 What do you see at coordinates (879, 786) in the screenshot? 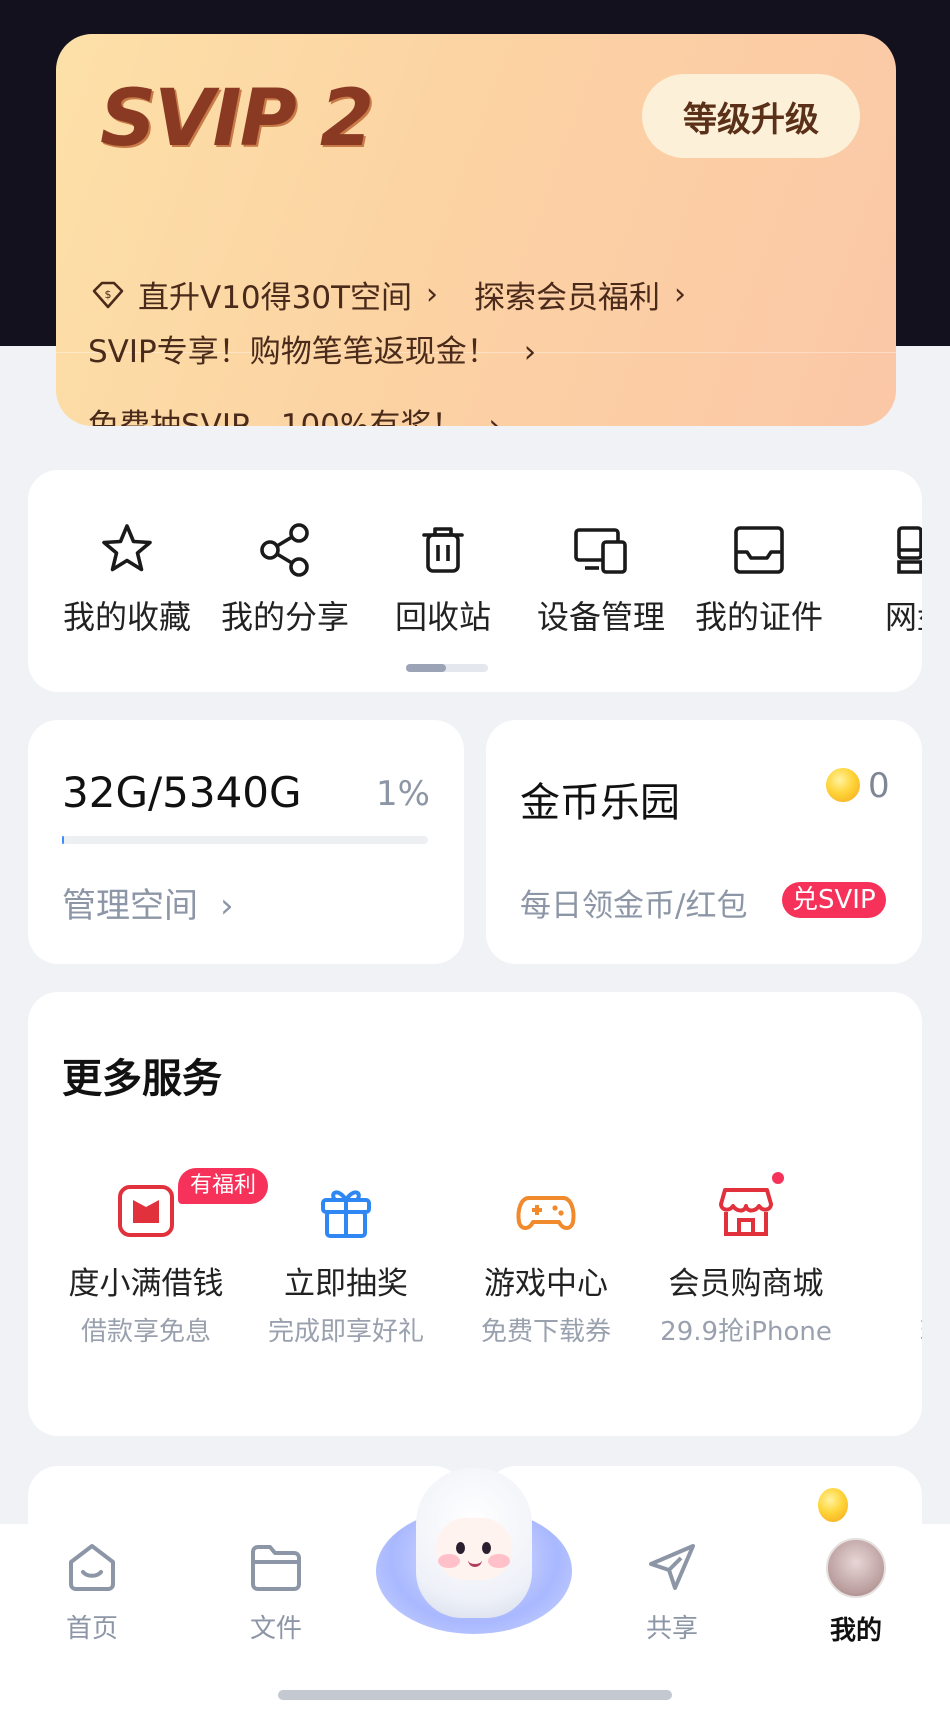
I see `coin-count: 0` at bounding box center [879, 786].